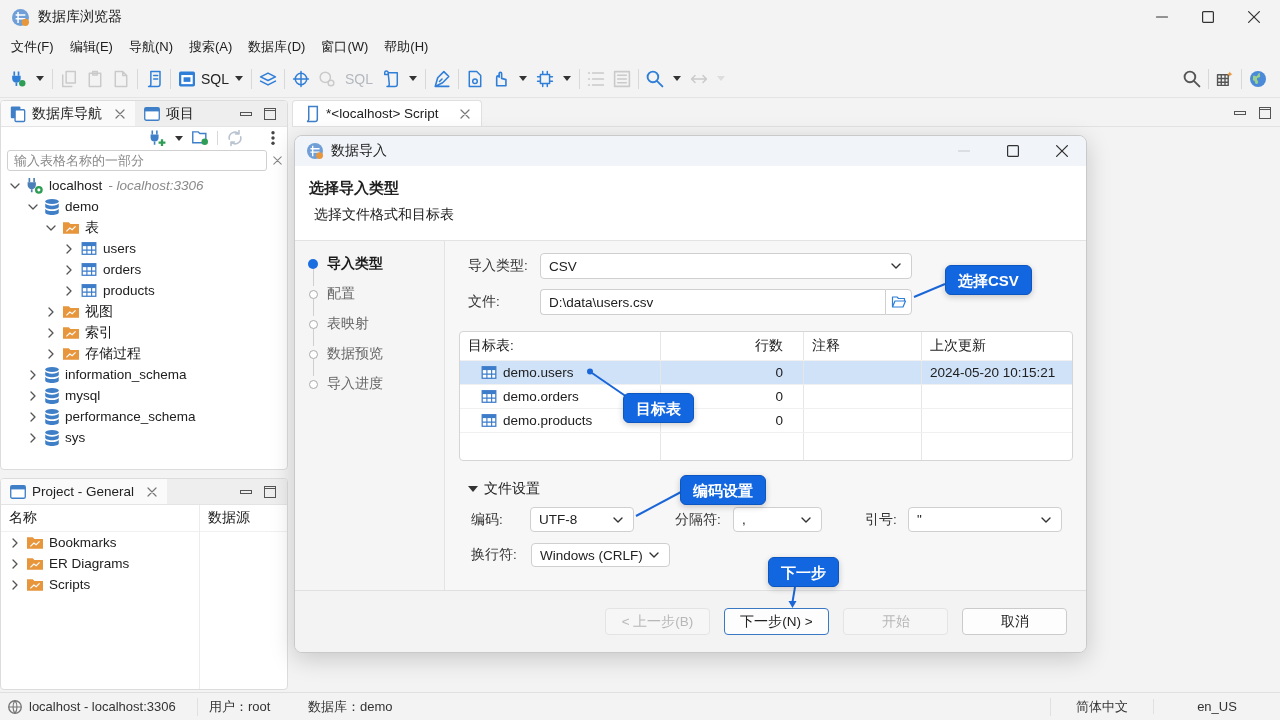  What do you see at coordinates (119, 248) in the screenshot?
I see `tree-item: users` at bounding box center [119, 248].